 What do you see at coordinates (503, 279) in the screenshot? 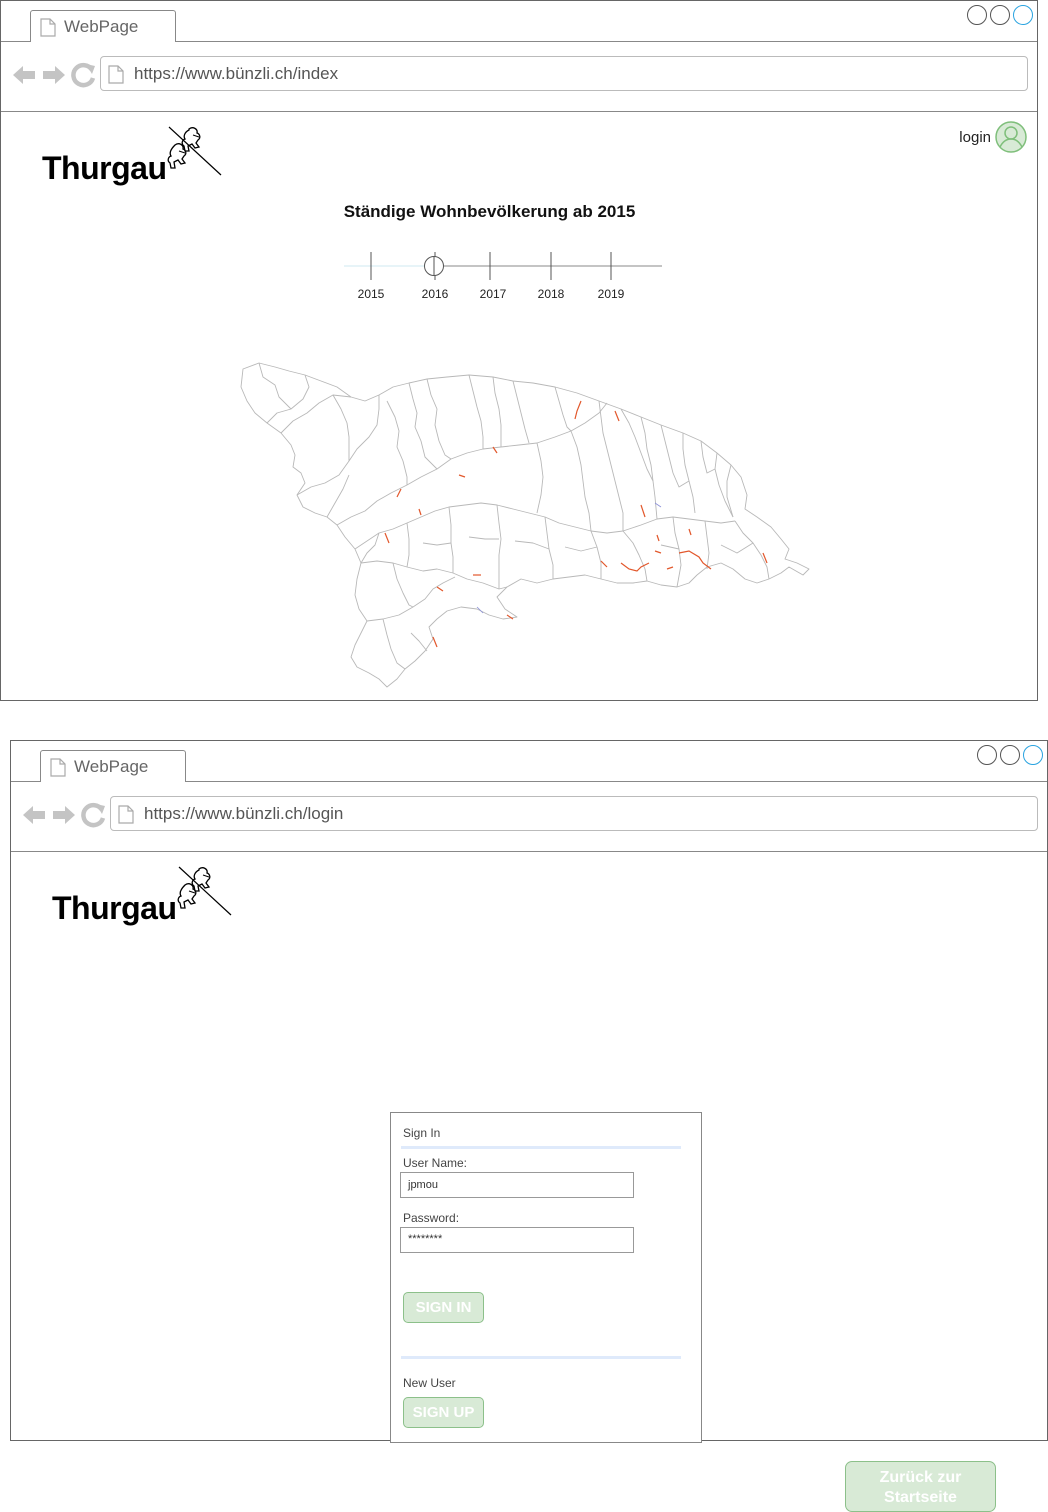
I see `year-timeline-slider: 2015 2016 2017 2018 2019` at bounding box center [503, 279].